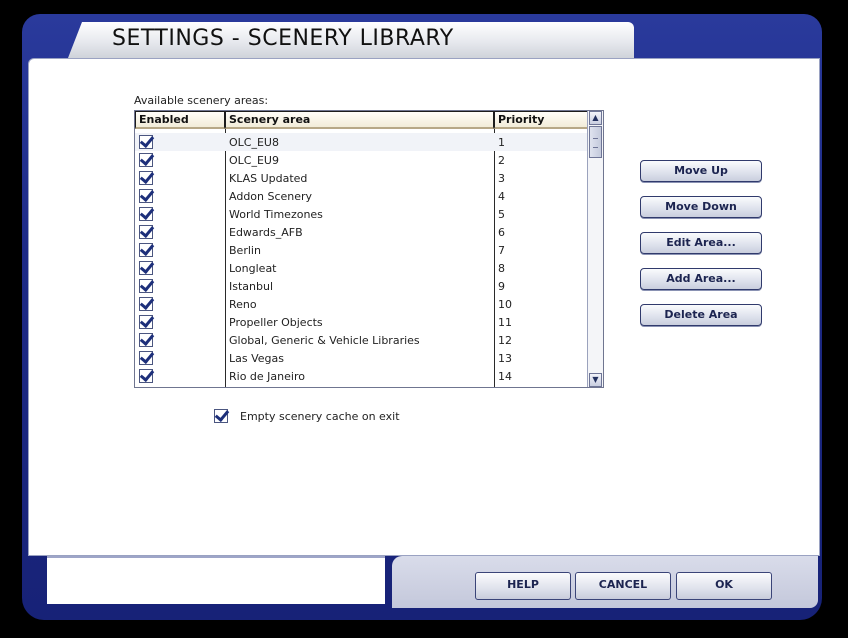 Image resolution: width=848 pixels, height=638 pixels. I want to click on priority-value: 4, so click(501, 196).